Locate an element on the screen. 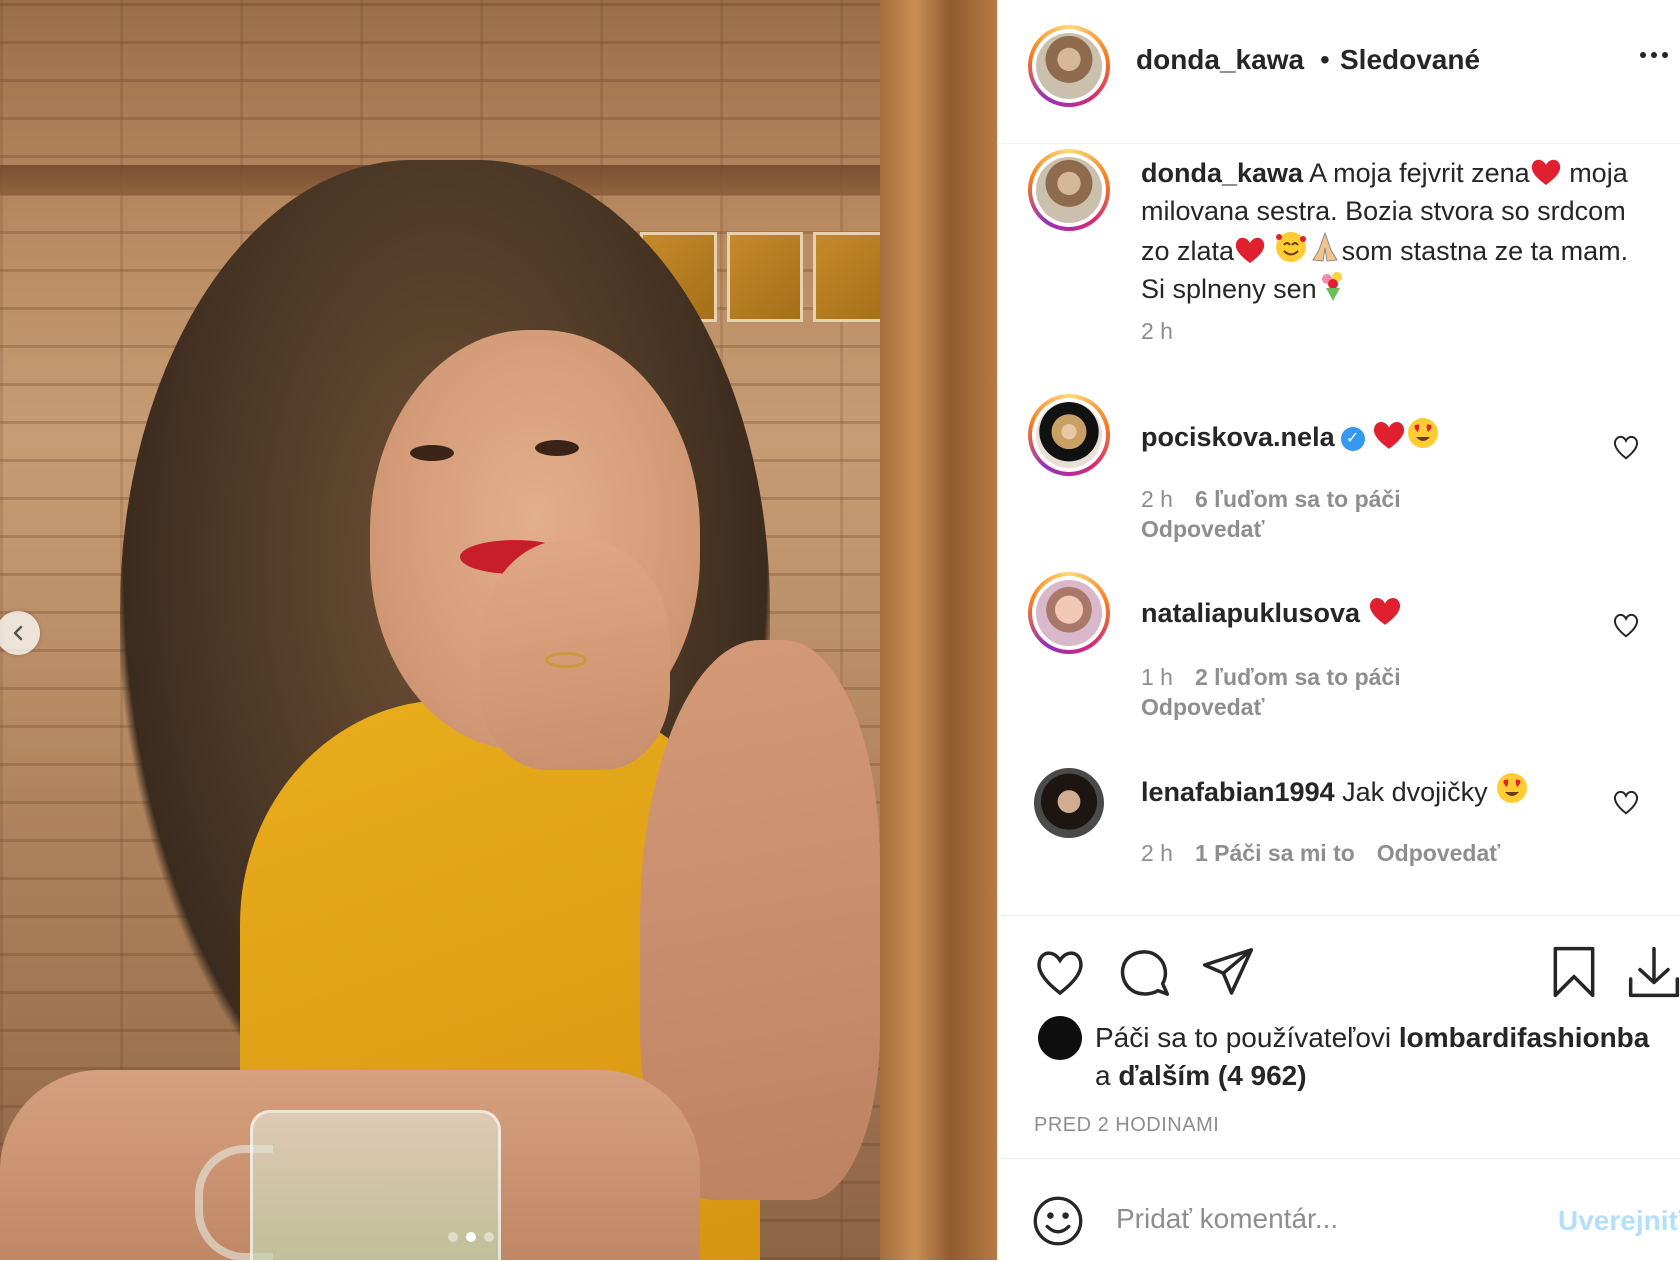  smiling-hearts-emoji-icon is located at coordinates (1290, 247).